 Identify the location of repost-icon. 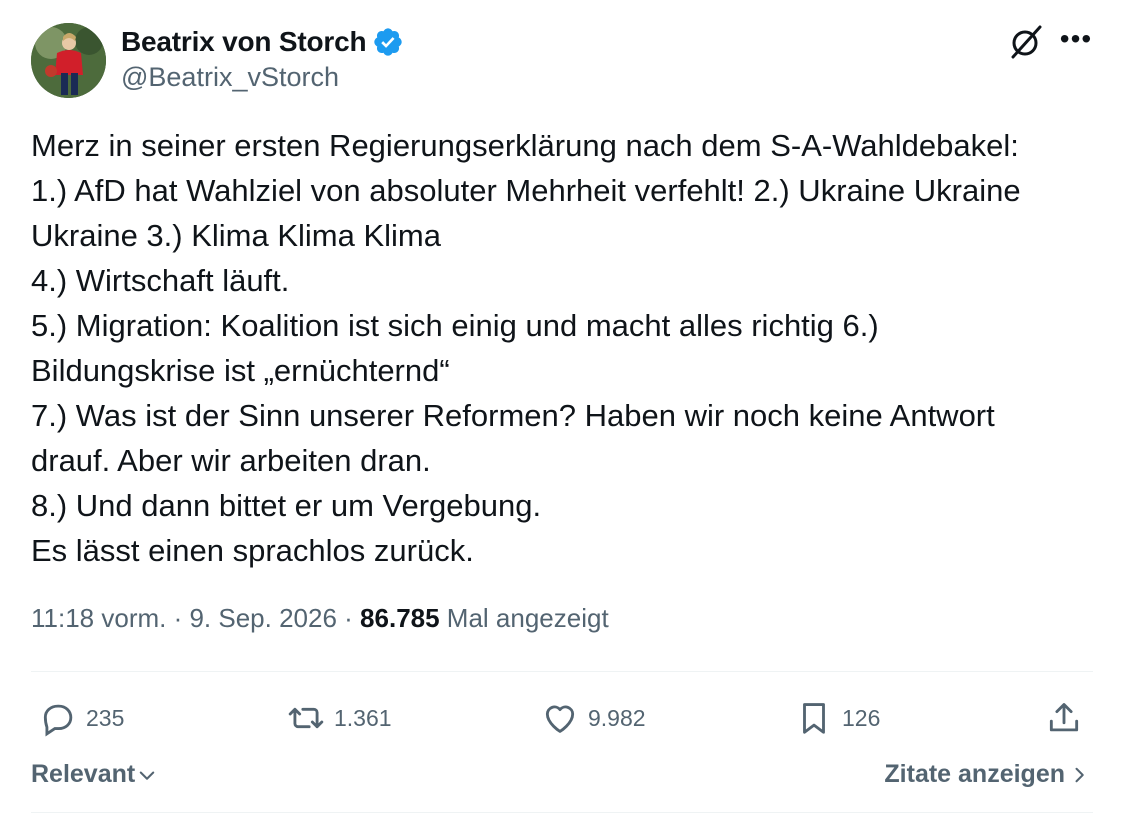
(306, 718).